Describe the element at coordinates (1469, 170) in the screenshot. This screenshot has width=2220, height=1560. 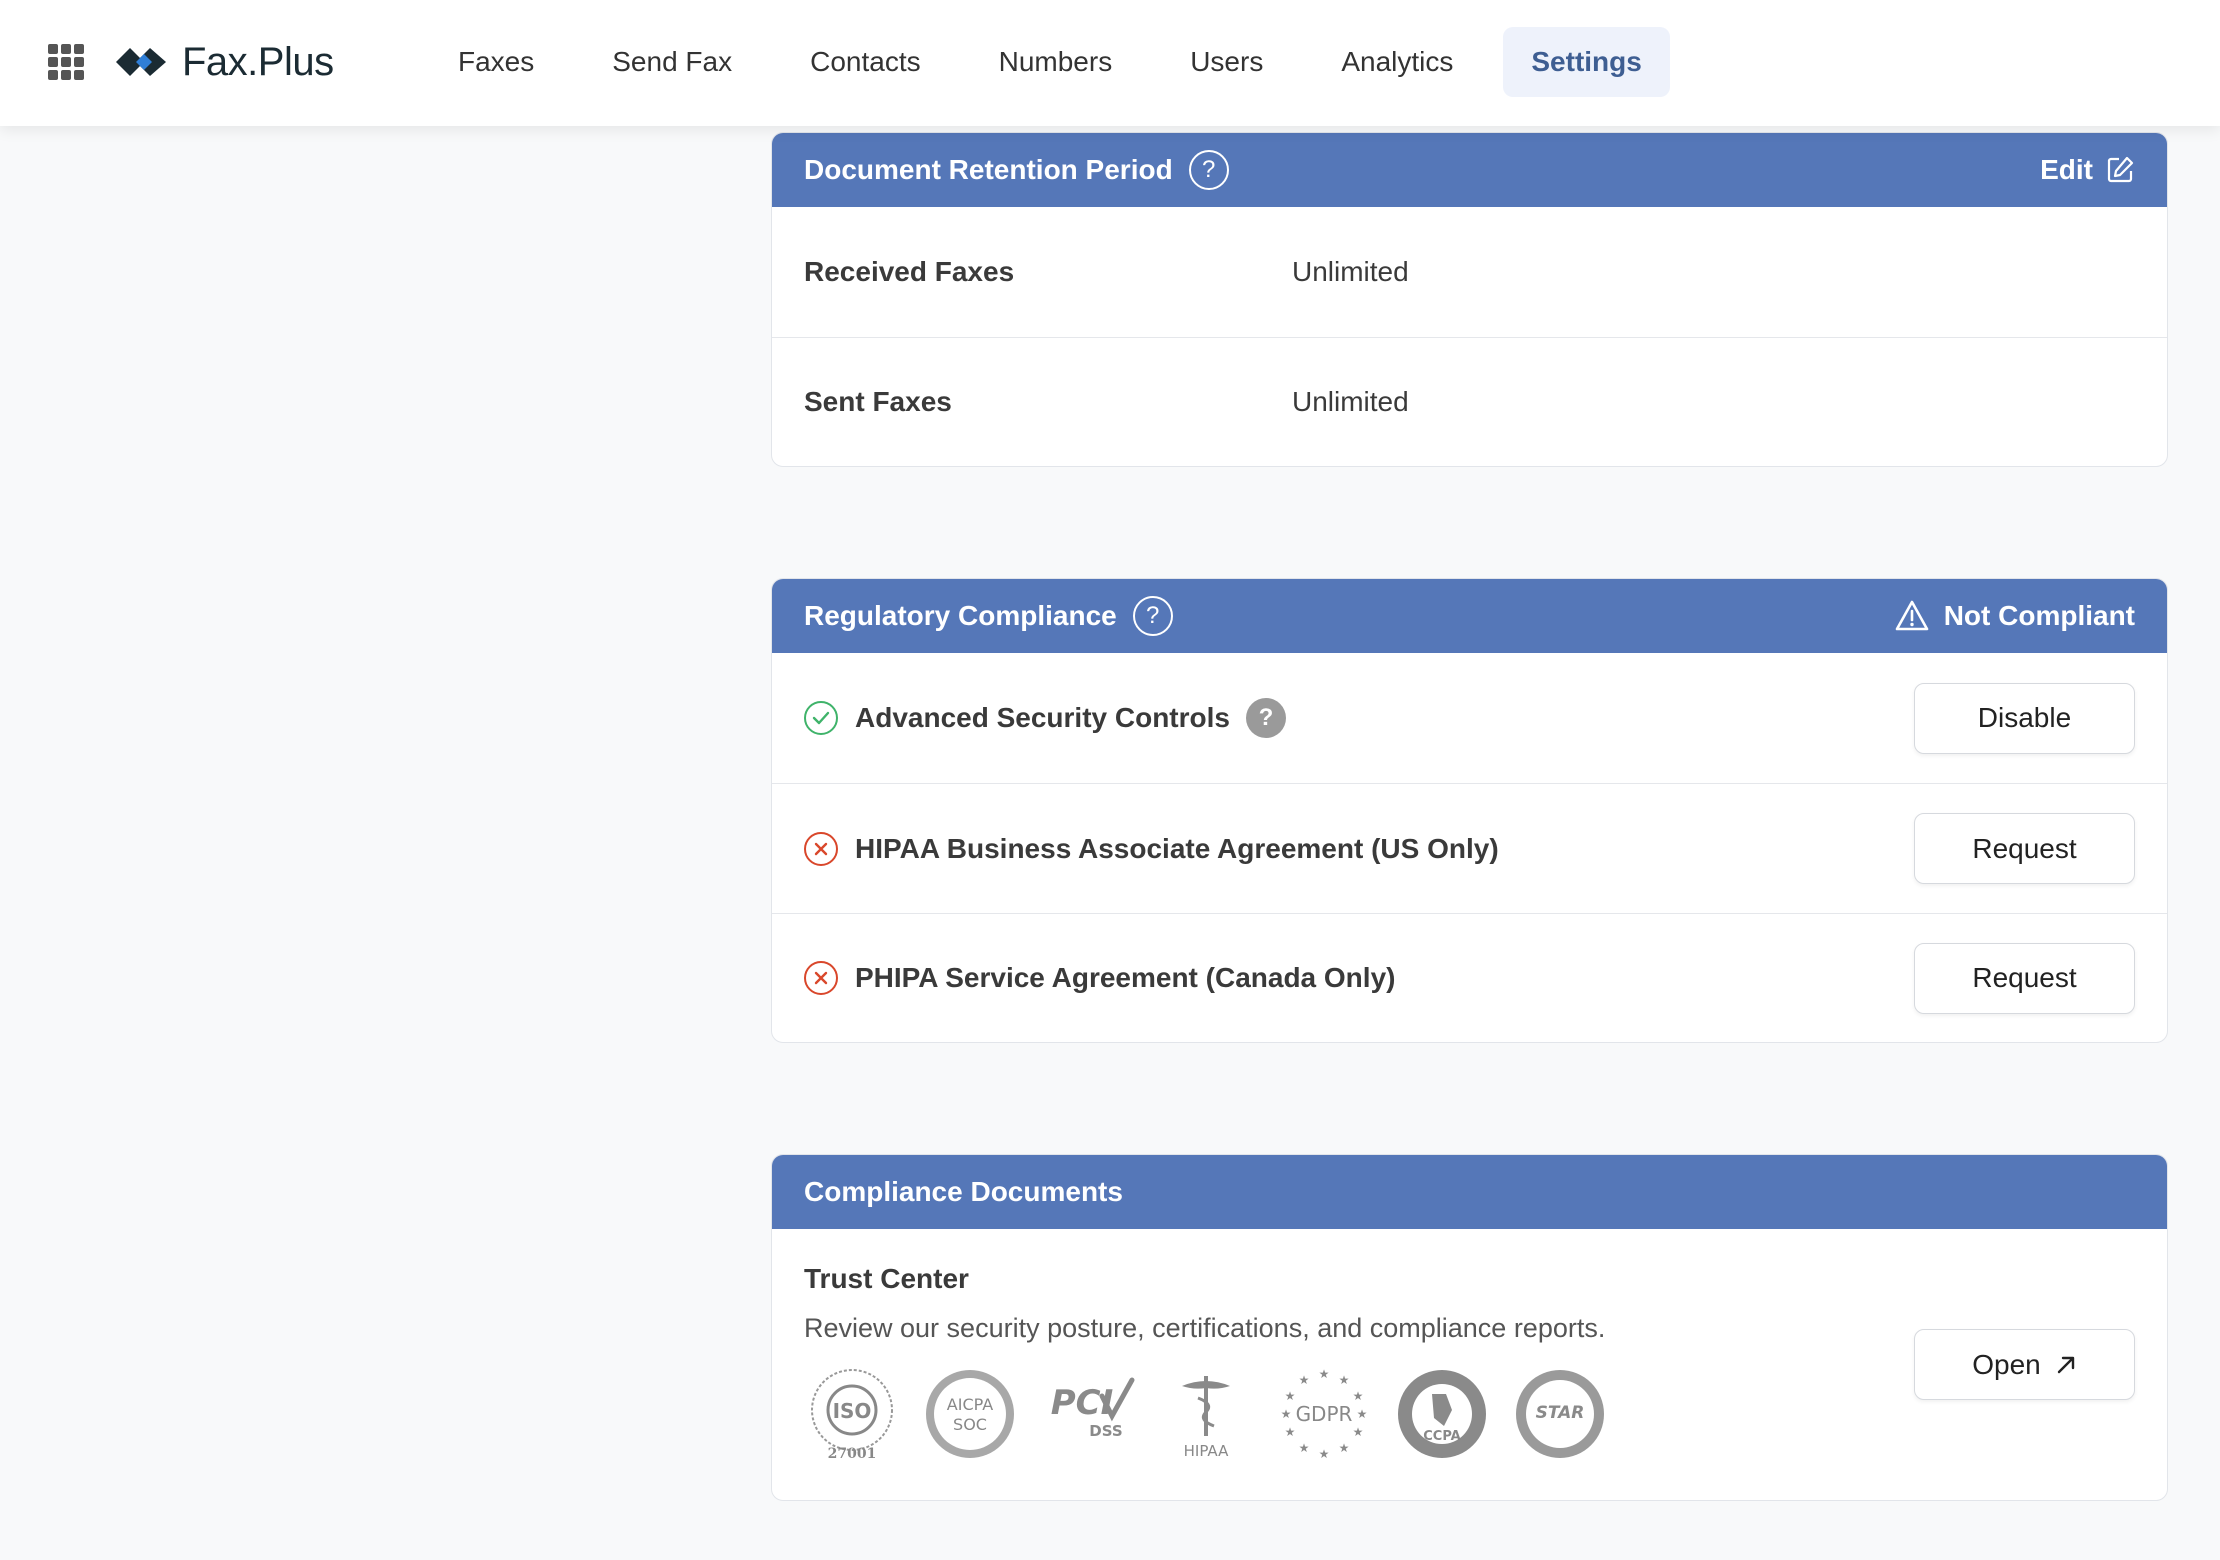
I see `retention-header: Document Retention Period ? Edit` at that location.